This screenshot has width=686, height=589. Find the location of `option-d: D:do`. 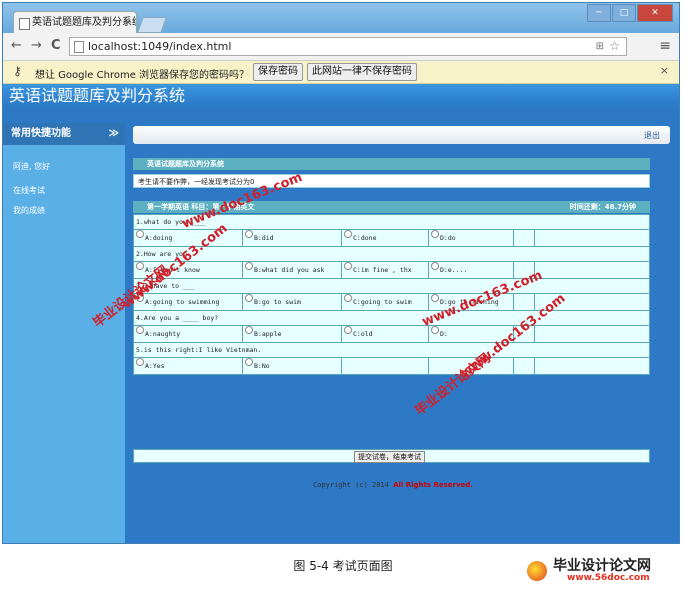

option-d: D:do is located at coordinates (471, 238).